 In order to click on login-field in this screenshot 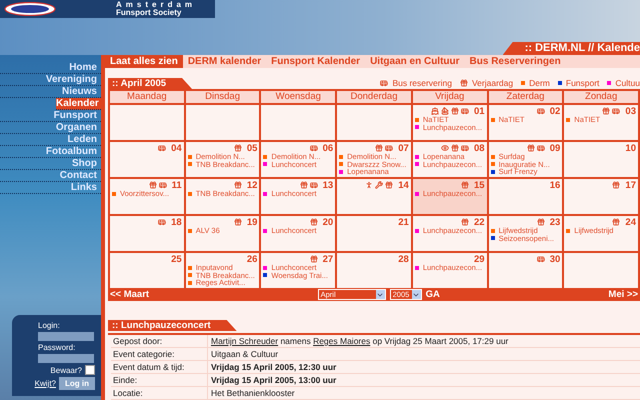, I will do `click(66, 336)`.